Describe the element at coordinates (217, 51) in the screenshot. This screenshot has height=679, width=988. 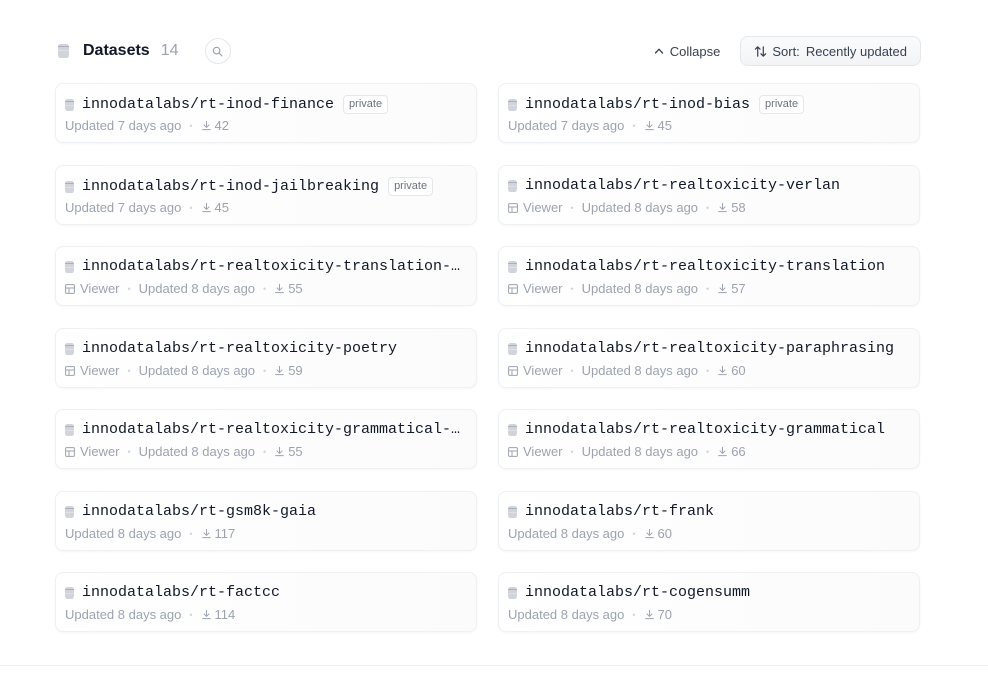
I see `search-button` at that location.